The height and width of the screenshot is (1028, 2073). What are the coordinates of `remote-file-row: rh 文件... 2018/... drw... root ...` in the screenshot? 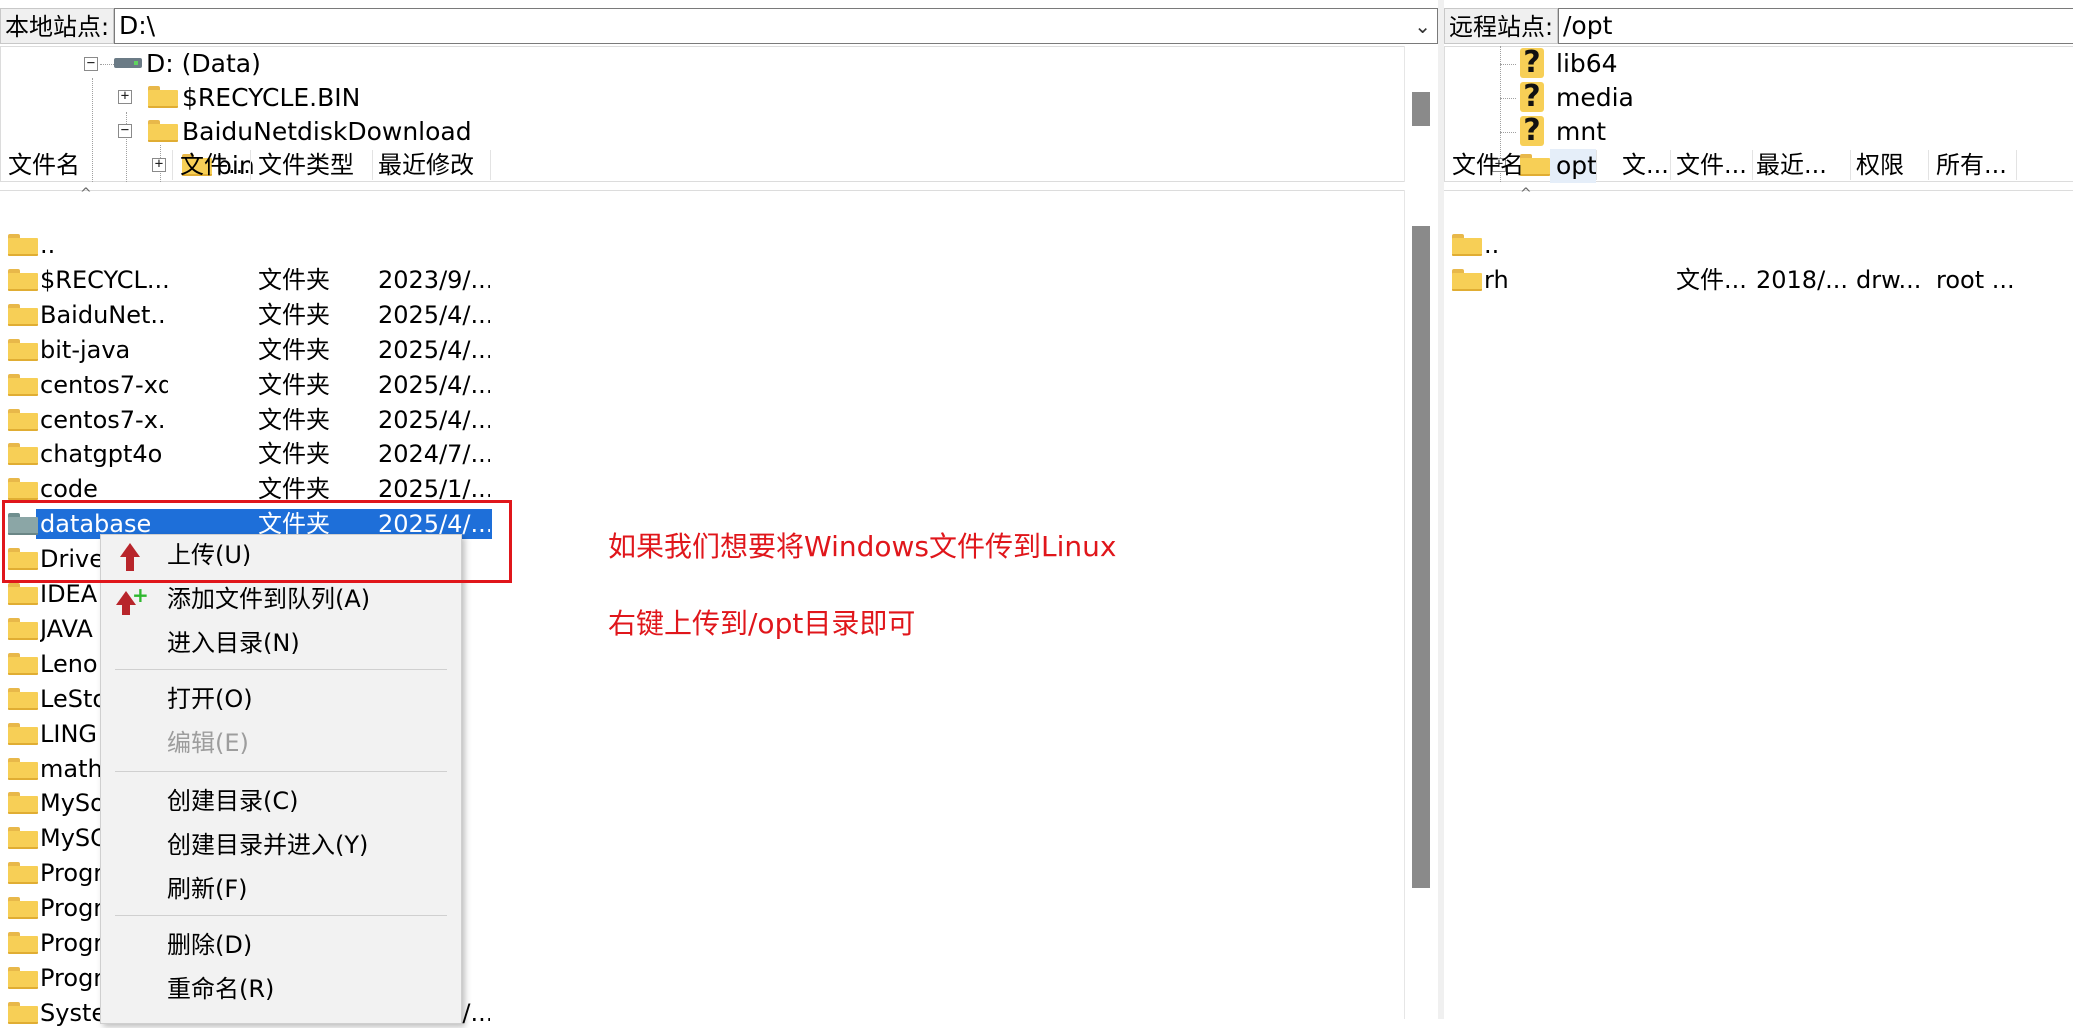 It's located at (1754, 280).